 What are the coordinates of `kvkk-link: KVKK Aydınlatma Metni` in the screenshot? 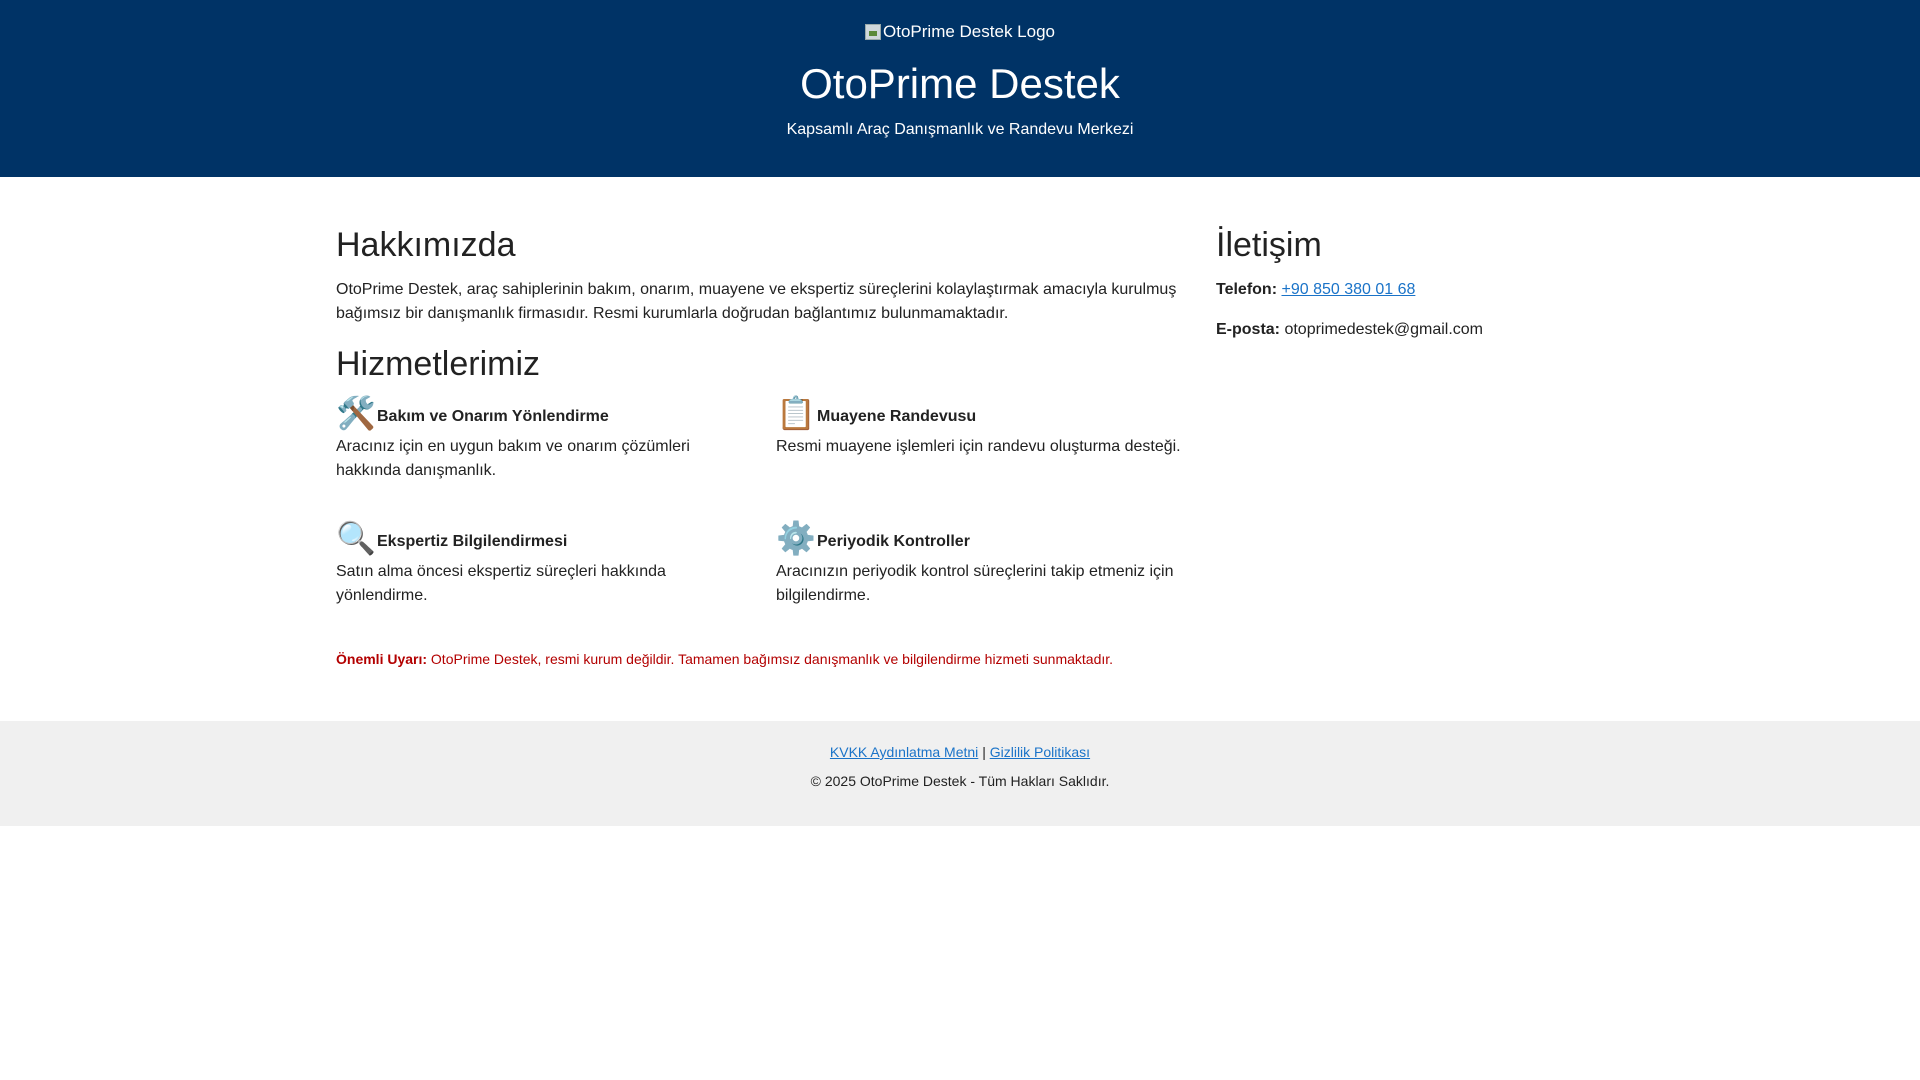 It's located at (904, 752).